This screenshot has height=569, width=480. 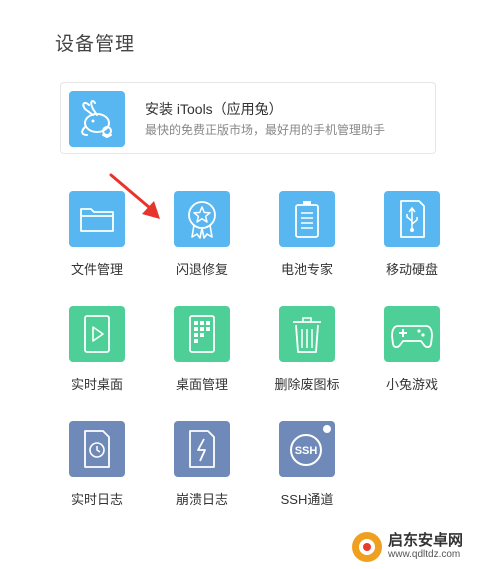 I want to click on gamepad-icon, so click(x=412, y=334).